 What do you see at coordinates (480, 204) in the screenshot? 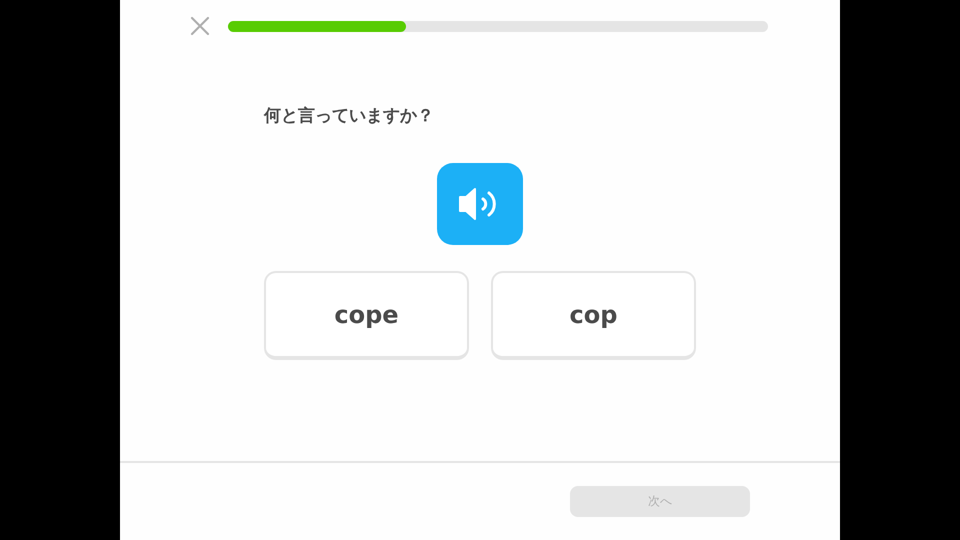
I see `play-audio-button` at bounding box center [480, 204].